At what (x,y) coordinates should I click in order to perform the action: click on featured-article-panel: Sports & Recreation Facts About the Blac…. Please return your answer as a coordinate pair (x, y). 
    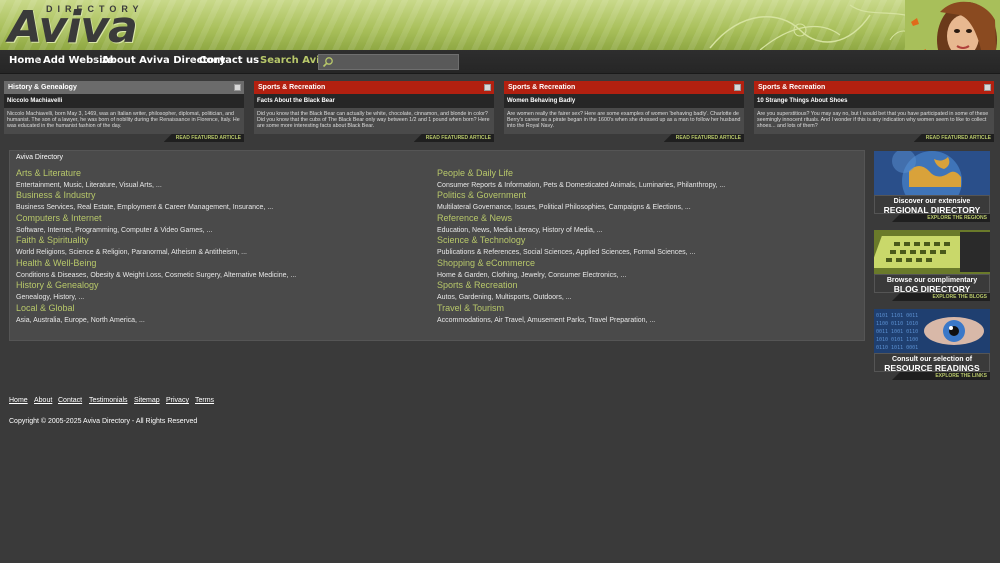
    Looking at the image, I should click on (374, 111).